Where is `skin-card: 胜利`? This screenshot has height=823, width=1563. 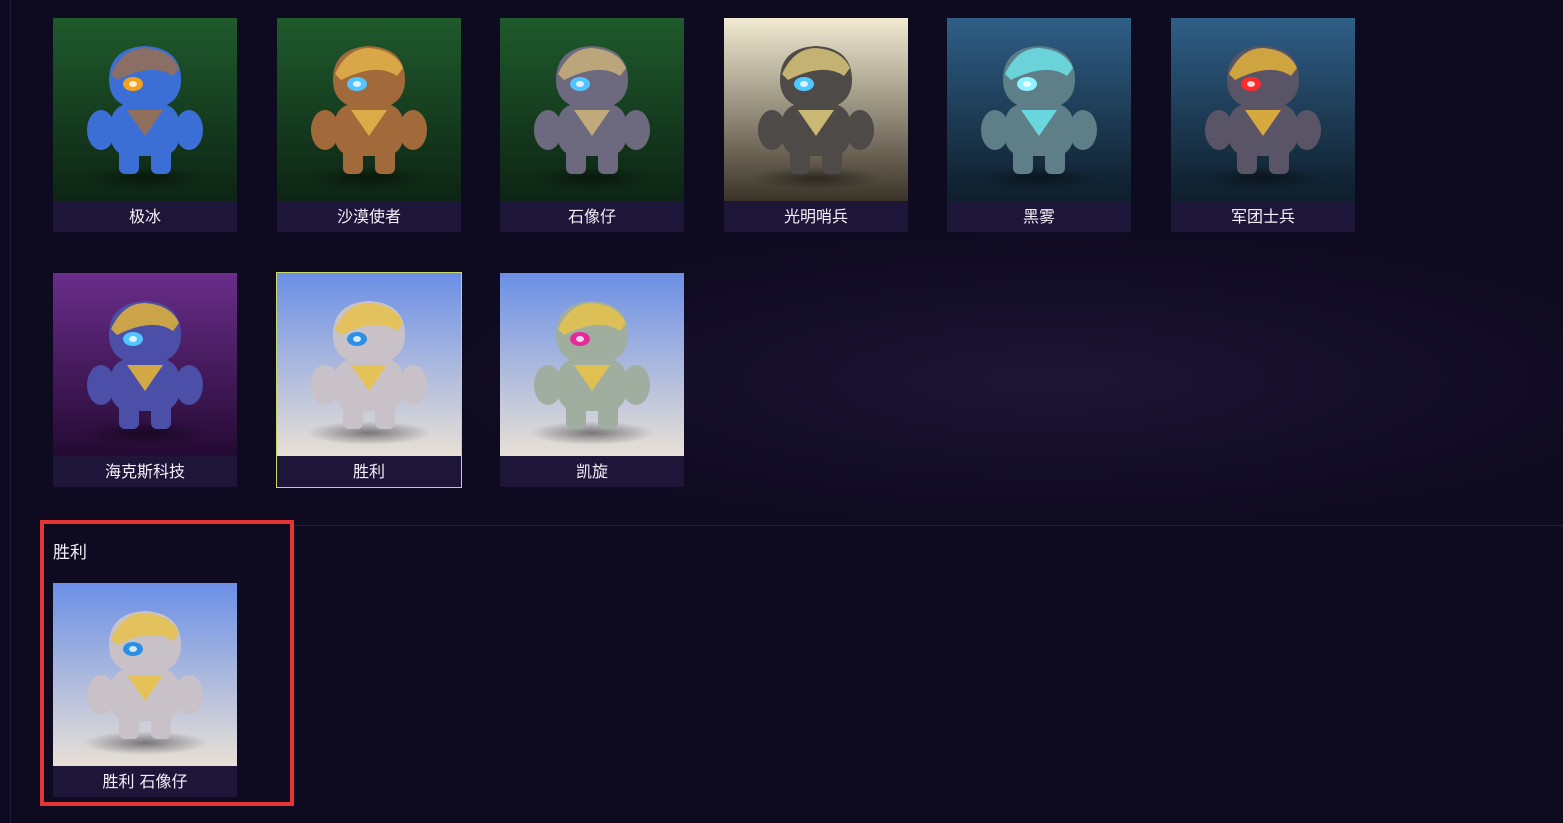
skin-card: 胜利 is located at coordinates (369, 380).